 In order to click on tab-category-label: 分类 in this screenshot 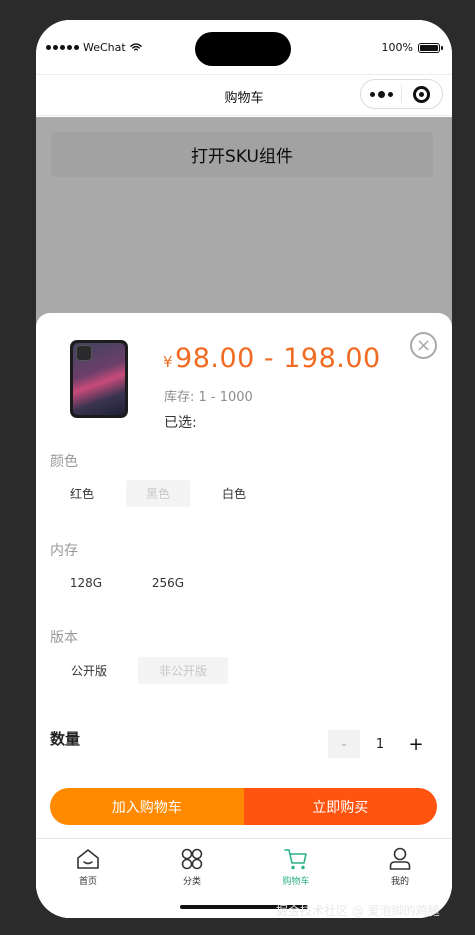, I will do `click(191, 882)`.